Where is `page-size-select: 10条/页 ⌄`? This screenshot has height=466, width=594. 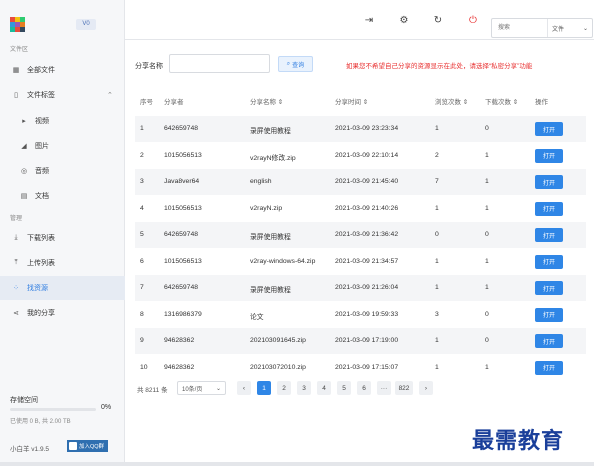
page-size-select: 10条/页 ⌄ is located at coordinates (201, 388).